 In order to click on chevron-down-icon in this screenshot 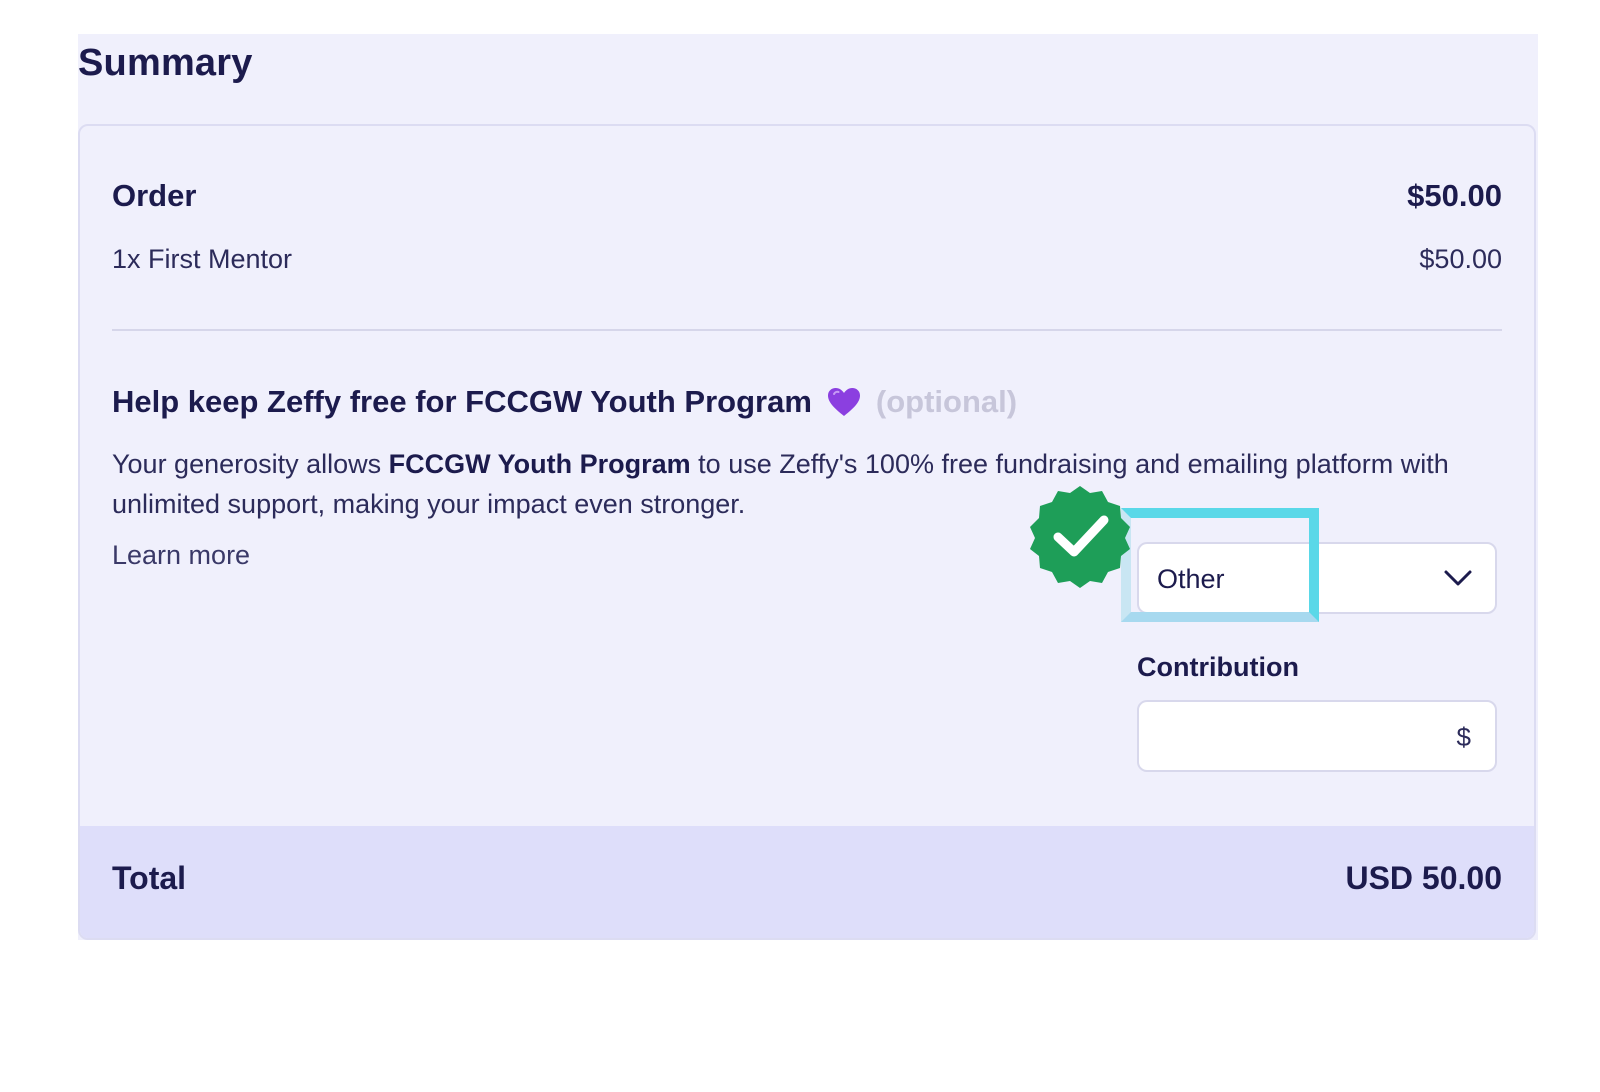, I will do `click(1458, 578)`.